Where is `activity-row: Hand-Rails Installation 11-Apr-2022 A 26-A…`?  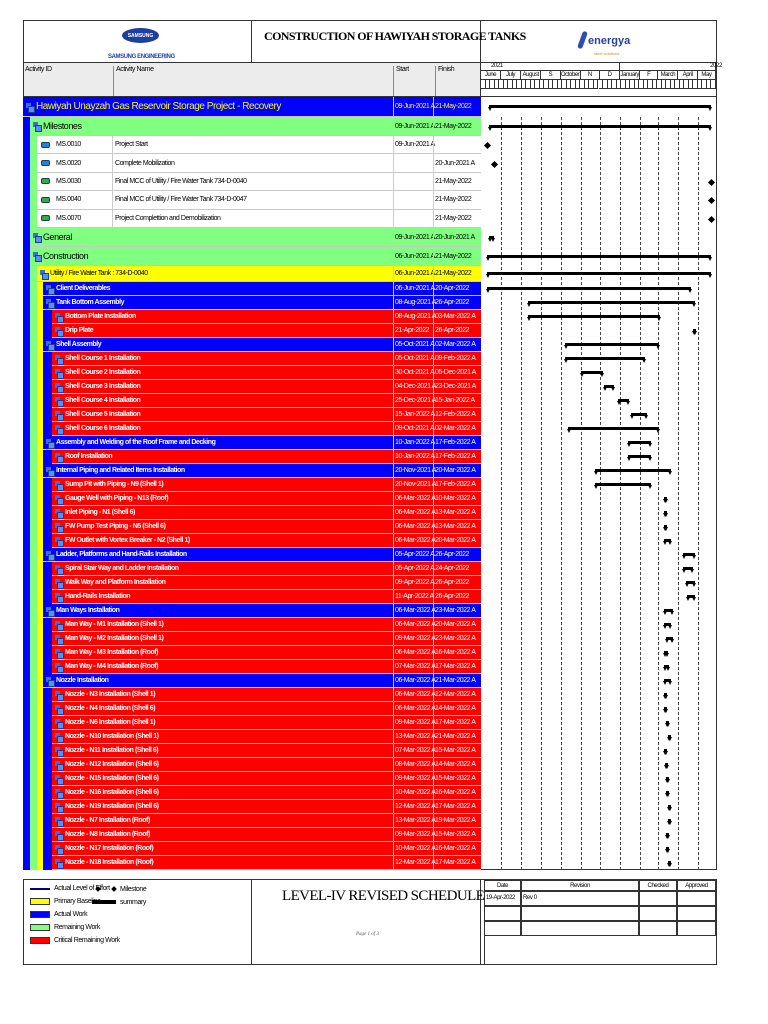
activity-row: Hand-Rails Installation 11-Apr-2022 A 26-A… is located at coordinates (266, 597).